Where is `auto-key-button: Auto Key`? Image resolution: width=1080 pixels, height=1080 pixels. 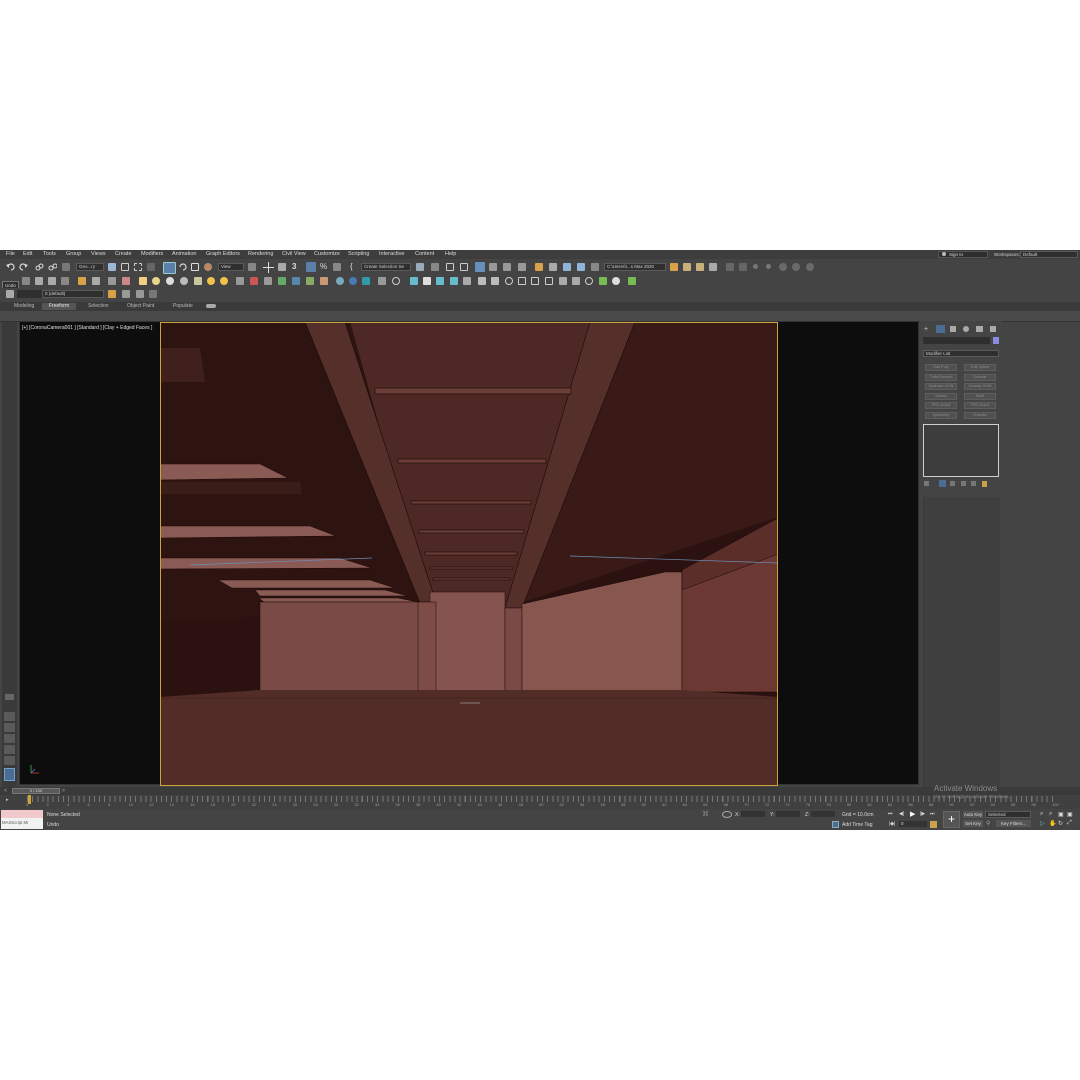
auto-key-button: Auto Key is located at coordinates (973, 814).